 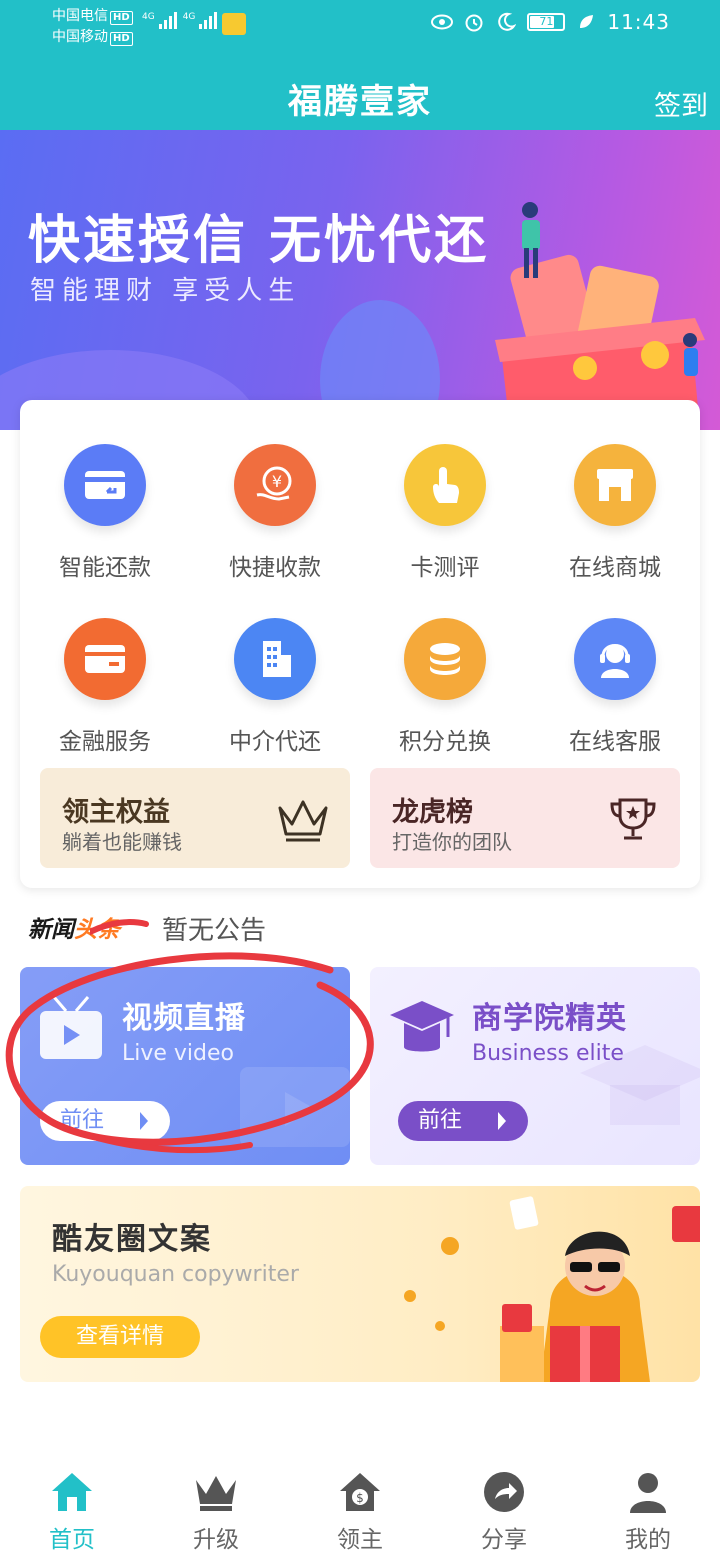 What do you see at coordinates (175, 1274) in the screenshot?
I see `banner-subtitle: Kuyouquan copywriter` at bounding box center [175, 1274].